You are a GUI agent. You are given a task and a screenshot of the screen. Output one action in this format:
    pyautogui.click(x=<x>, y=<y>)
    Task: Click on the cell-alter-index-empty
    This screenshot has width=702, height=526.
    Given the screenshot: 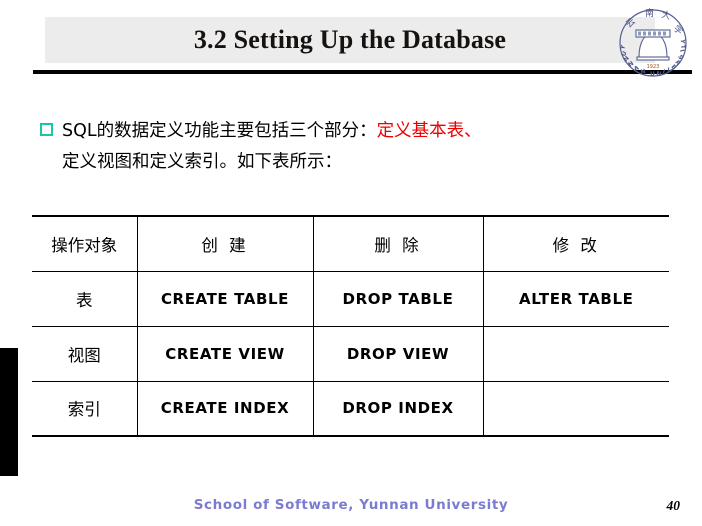 What is the action you would take?
    pyautogui.click(x=575, y=409)
    